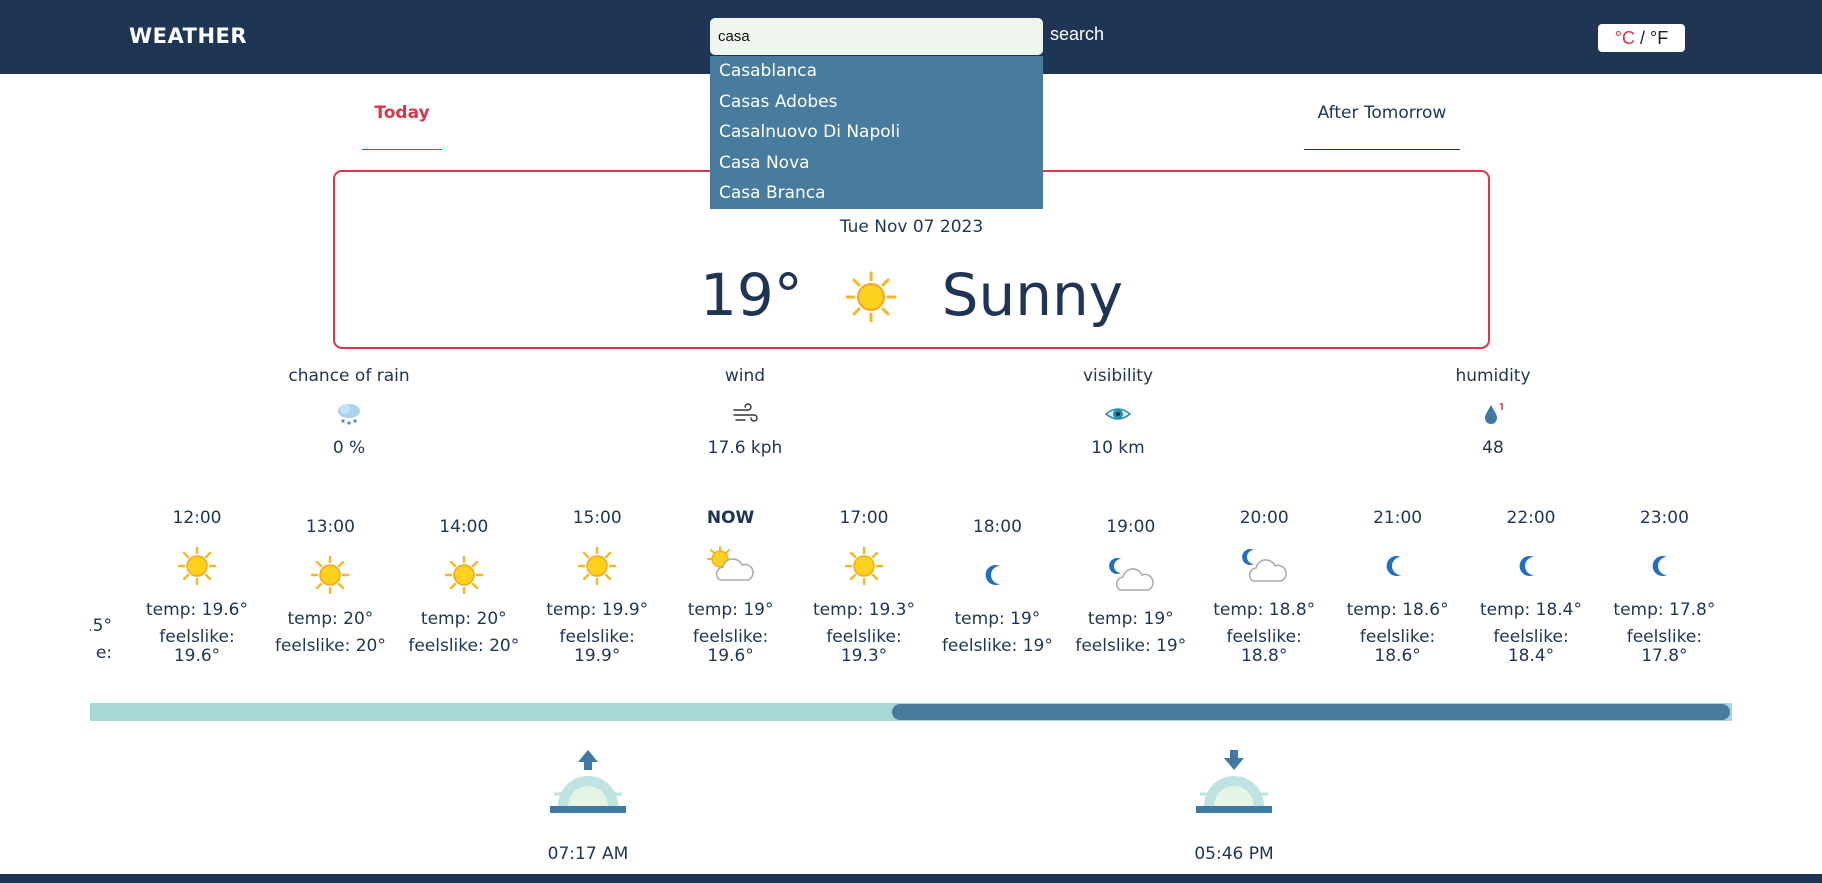 The height and width of the screenshot is (883, 1822). Describe the element at coordinates (464, 527) in the screenshot. I see `hour-time: 14:00` at that location.